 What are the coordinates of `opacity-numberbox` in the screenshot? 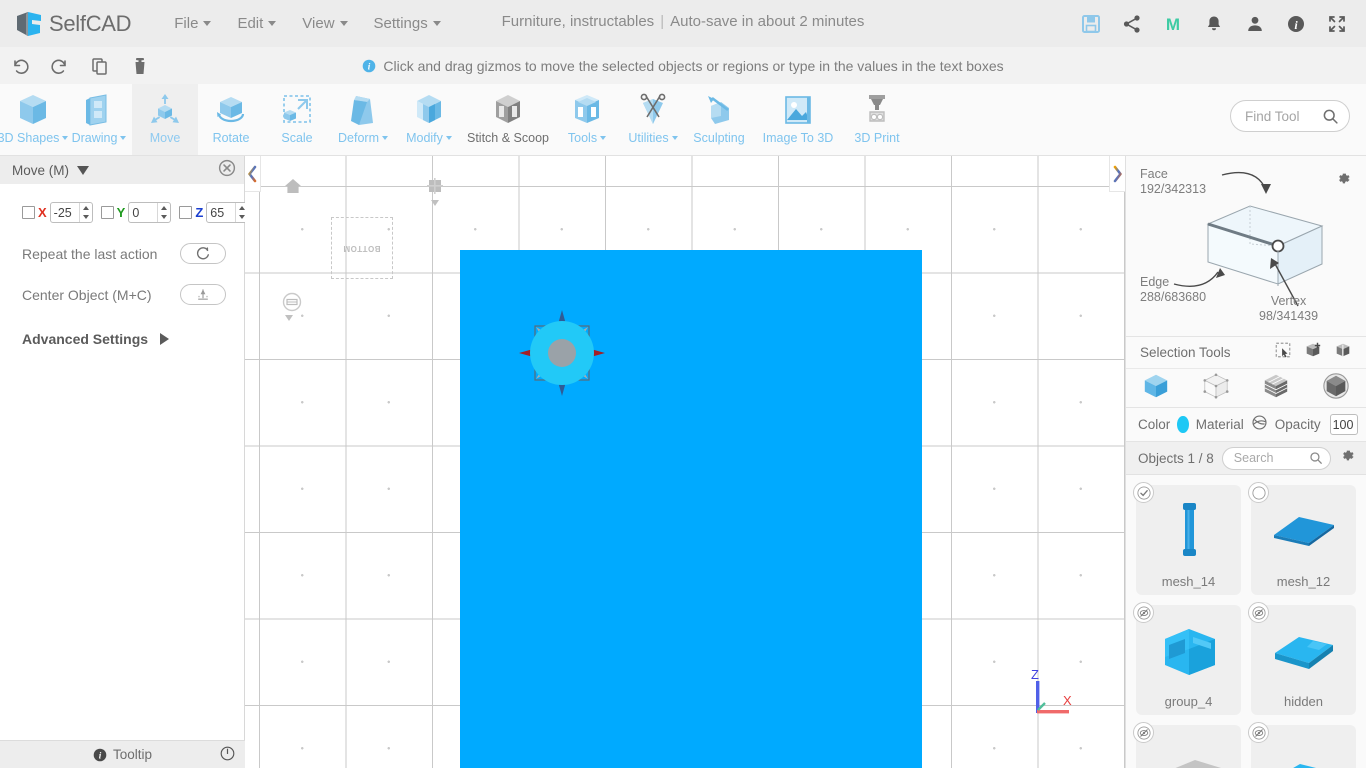 It's located at (1343, 424).